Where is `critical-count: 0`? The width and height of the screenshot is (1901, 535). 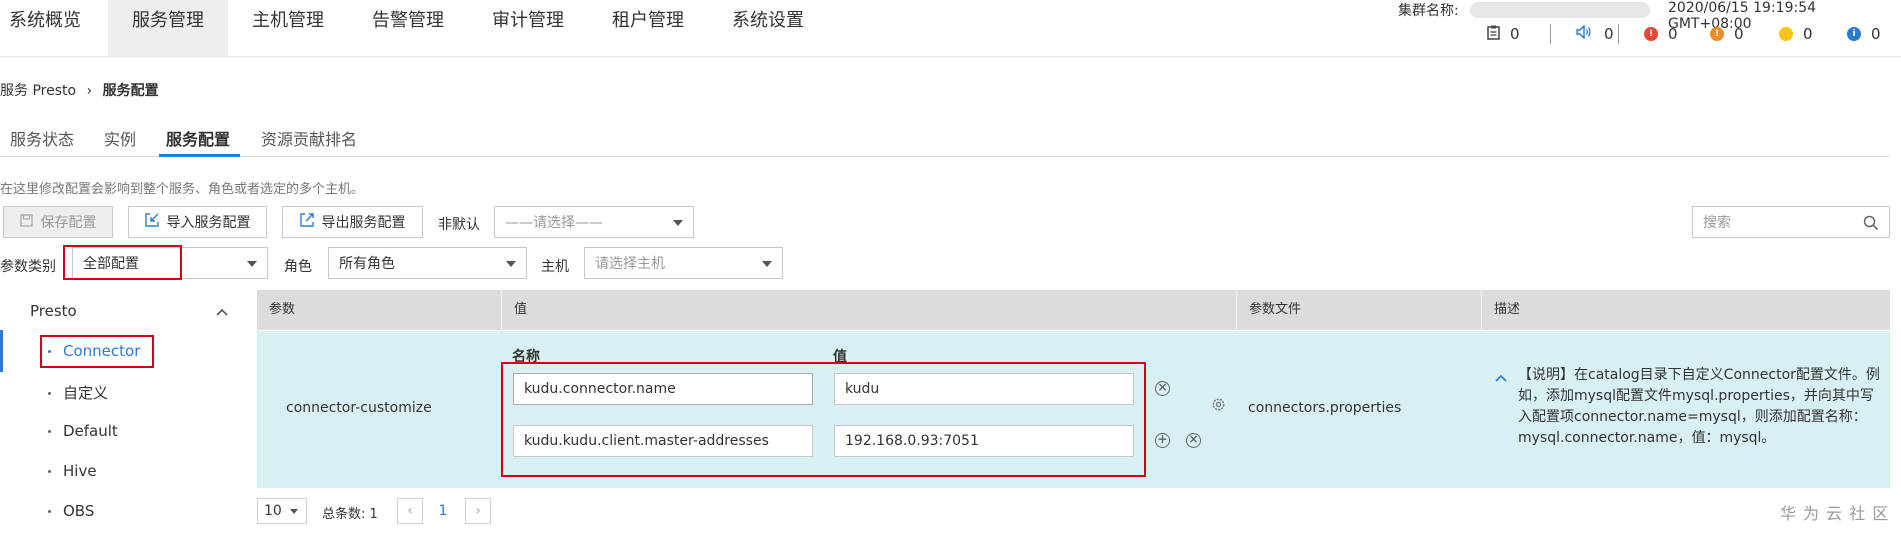
critical-count: 0 is located at coordinates (1673, 34).